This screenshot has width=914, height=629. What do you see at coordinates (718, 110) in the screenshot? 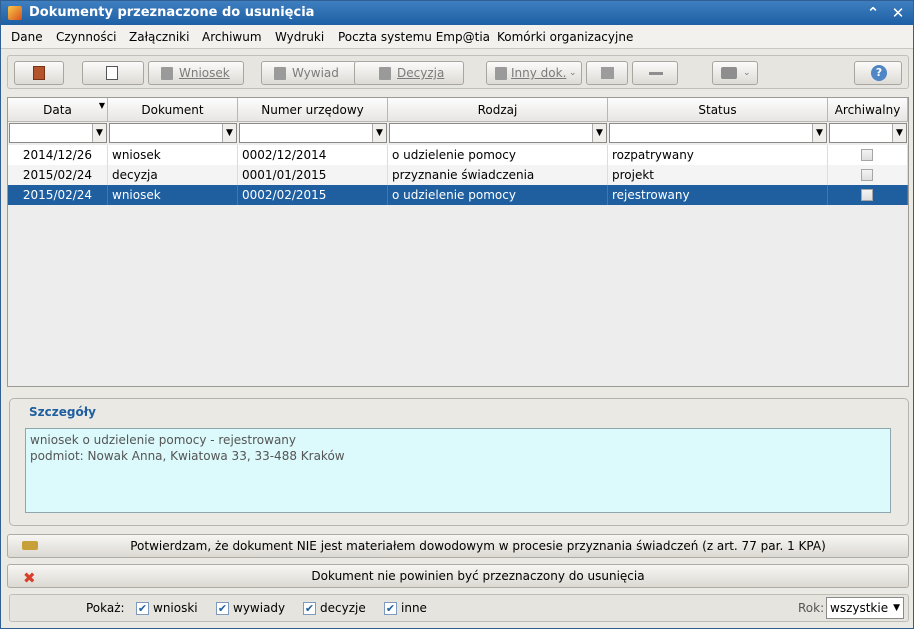
I see `column-header-status: Status` at bounding box center [718, 110].